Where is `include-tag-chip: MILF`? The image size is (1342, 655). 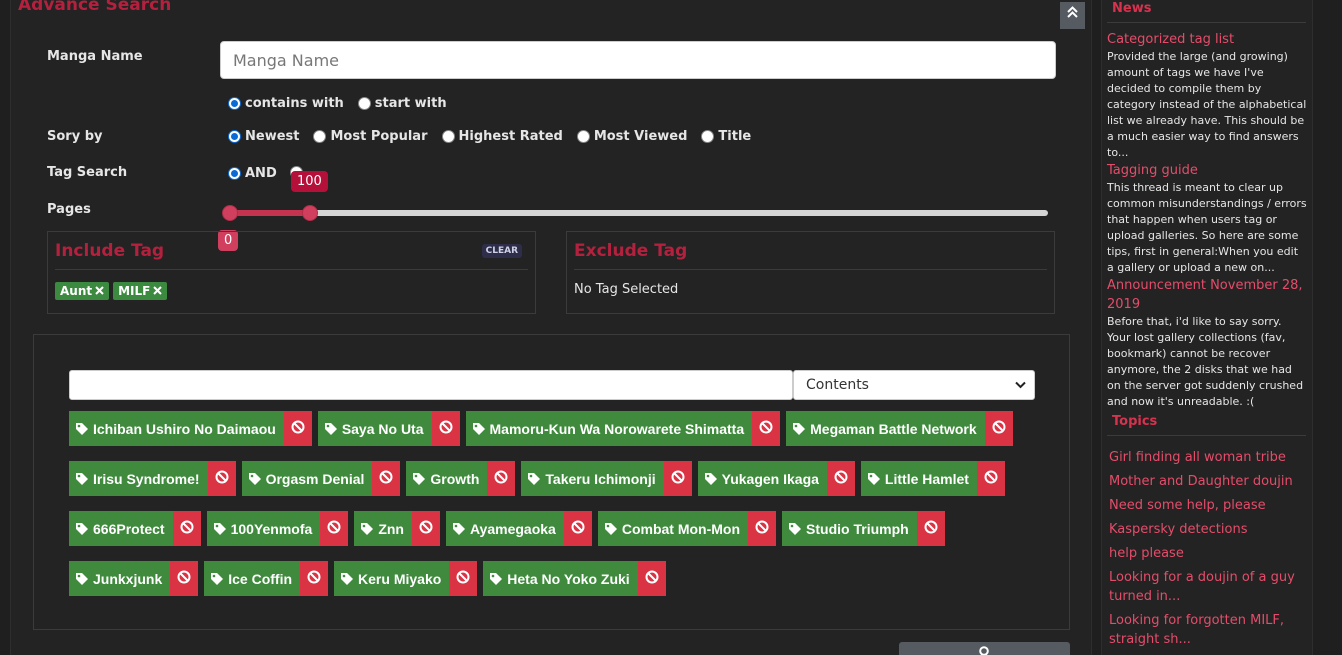 include-tag-chip: MILF is located at coordinates (140, 291).